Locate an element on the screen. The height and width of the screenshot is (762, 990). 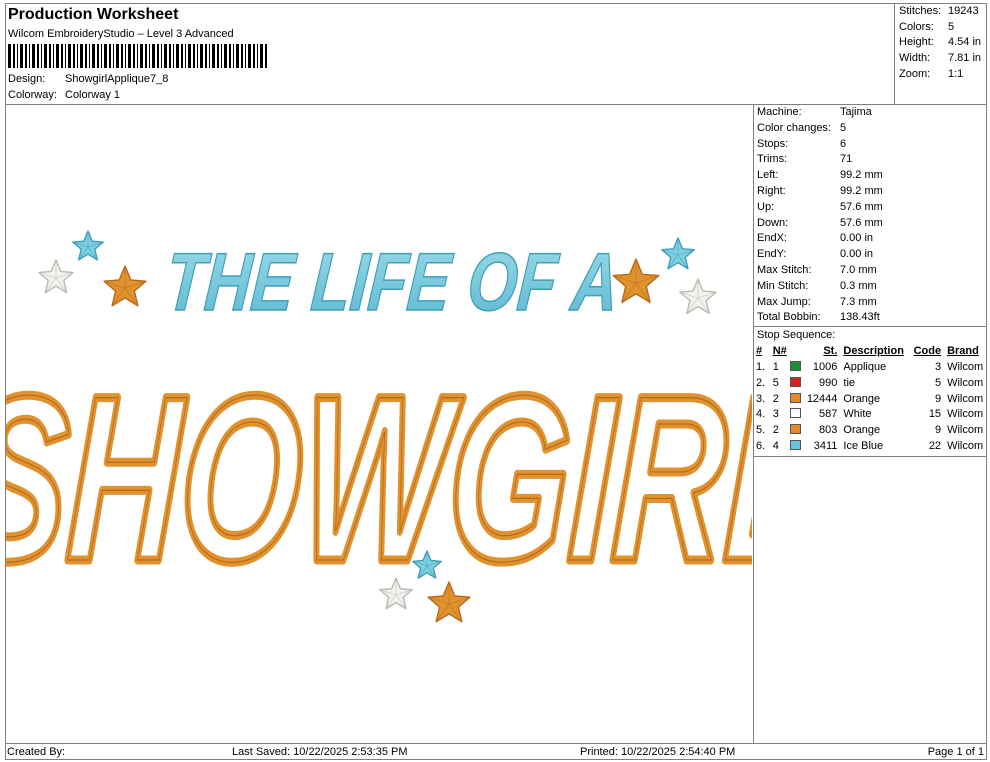
spec-value: 99.2 mm is located at coordinates (861, 175).